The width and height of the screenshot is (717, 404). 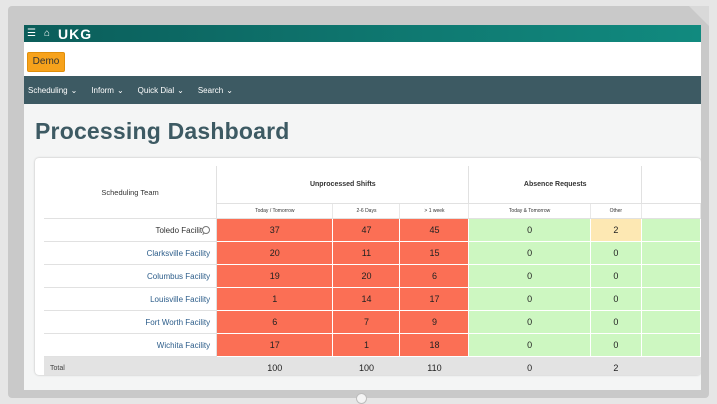 What do you see at coordinates (131, 230) in the screenshot?
I see `facility-link: Toledo Facility` at bounding box center [131, 230].